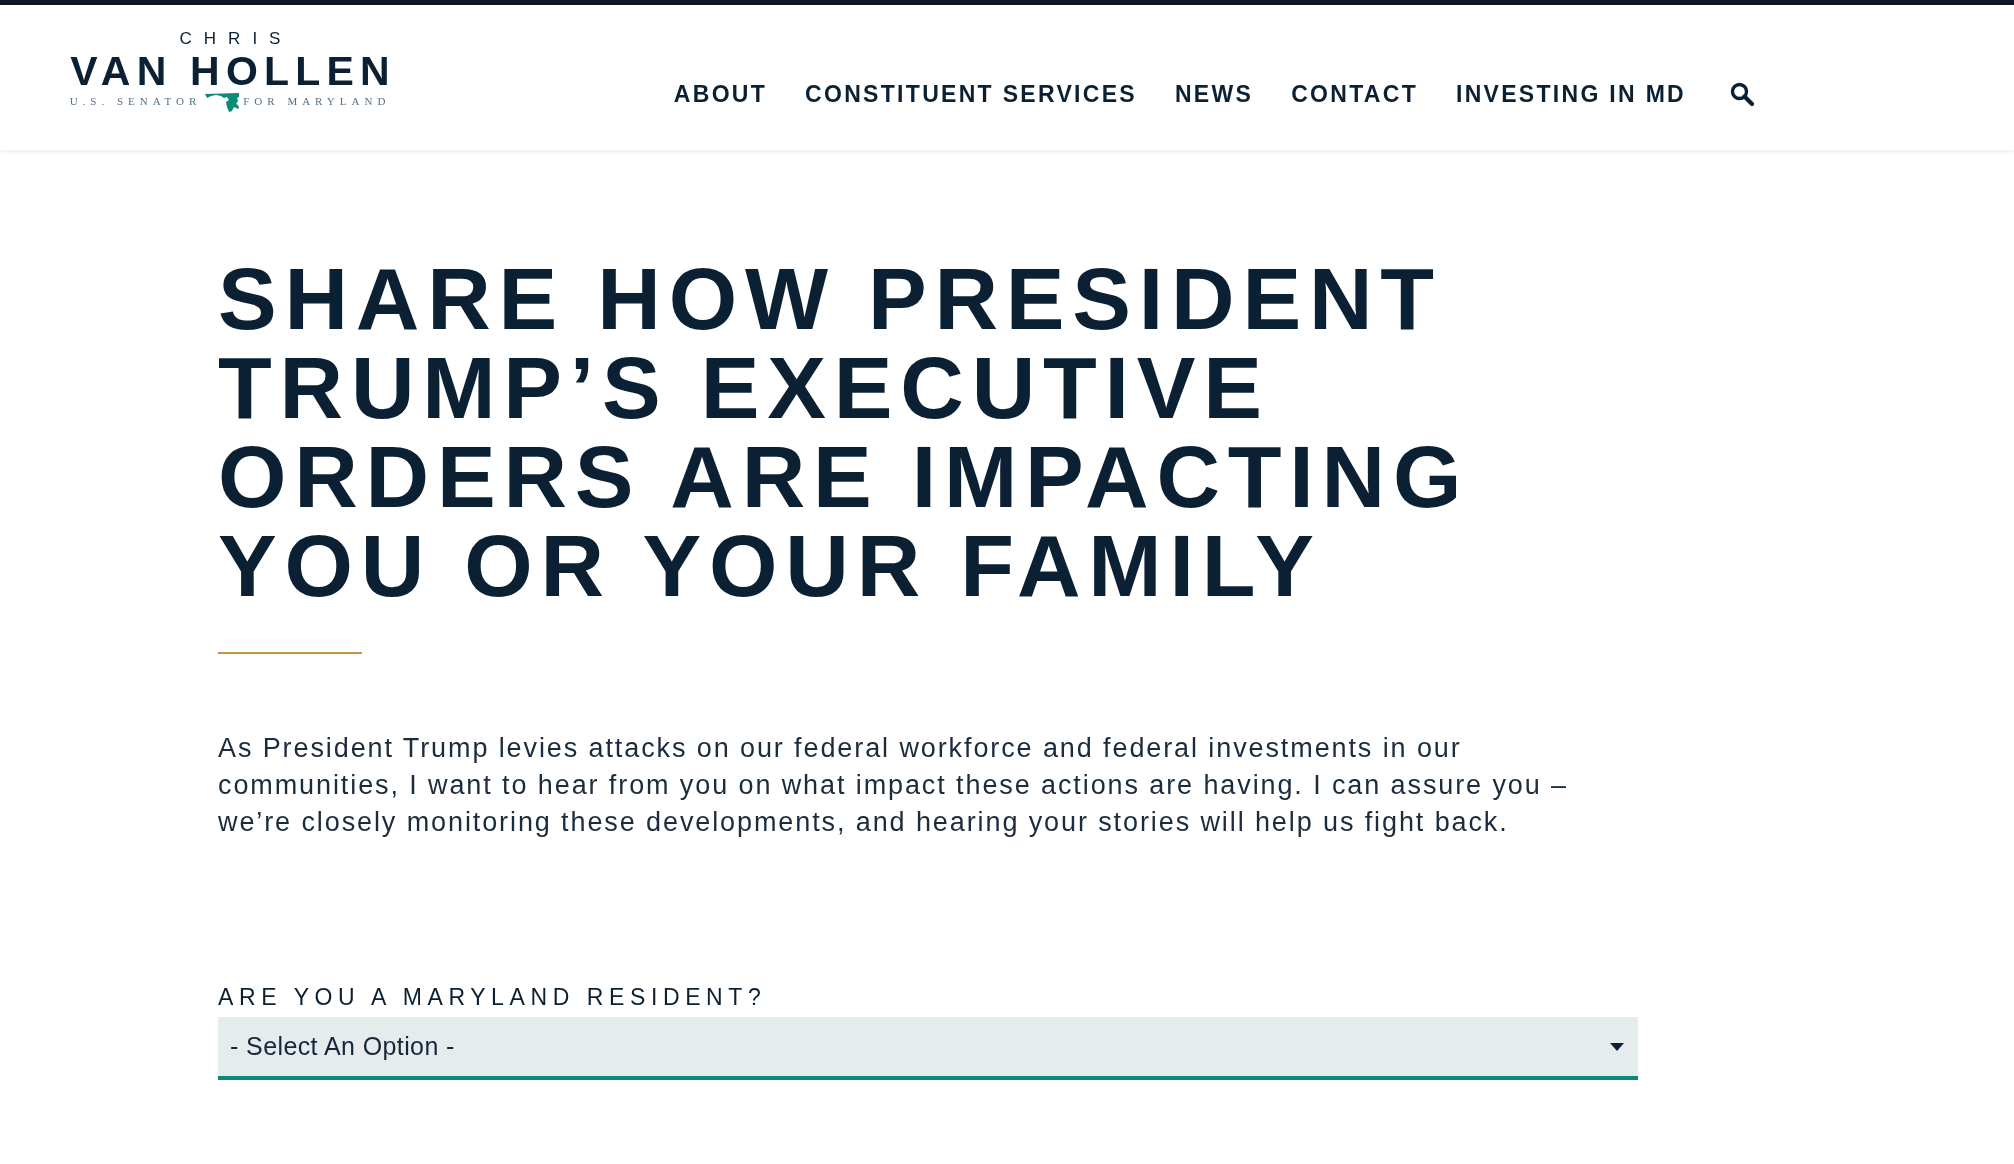  Describe the element at coordinates (1617, 1046) in the screenshot. I see `caret-down-icon` at that location.